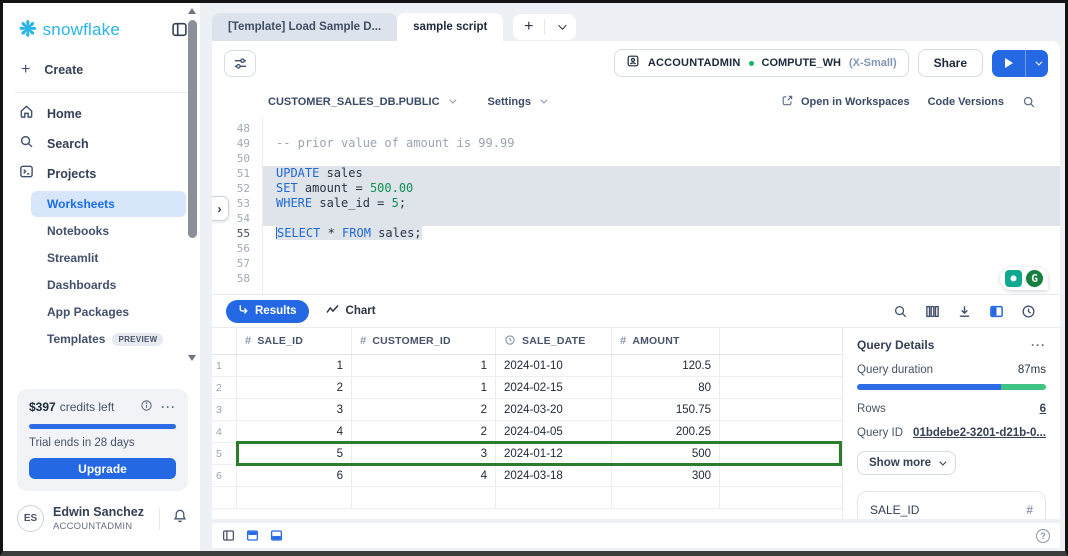 Image resolution: width=1068 pixels, height=556 pixels. I want to click on cell: 200.25, so click(666, 431).